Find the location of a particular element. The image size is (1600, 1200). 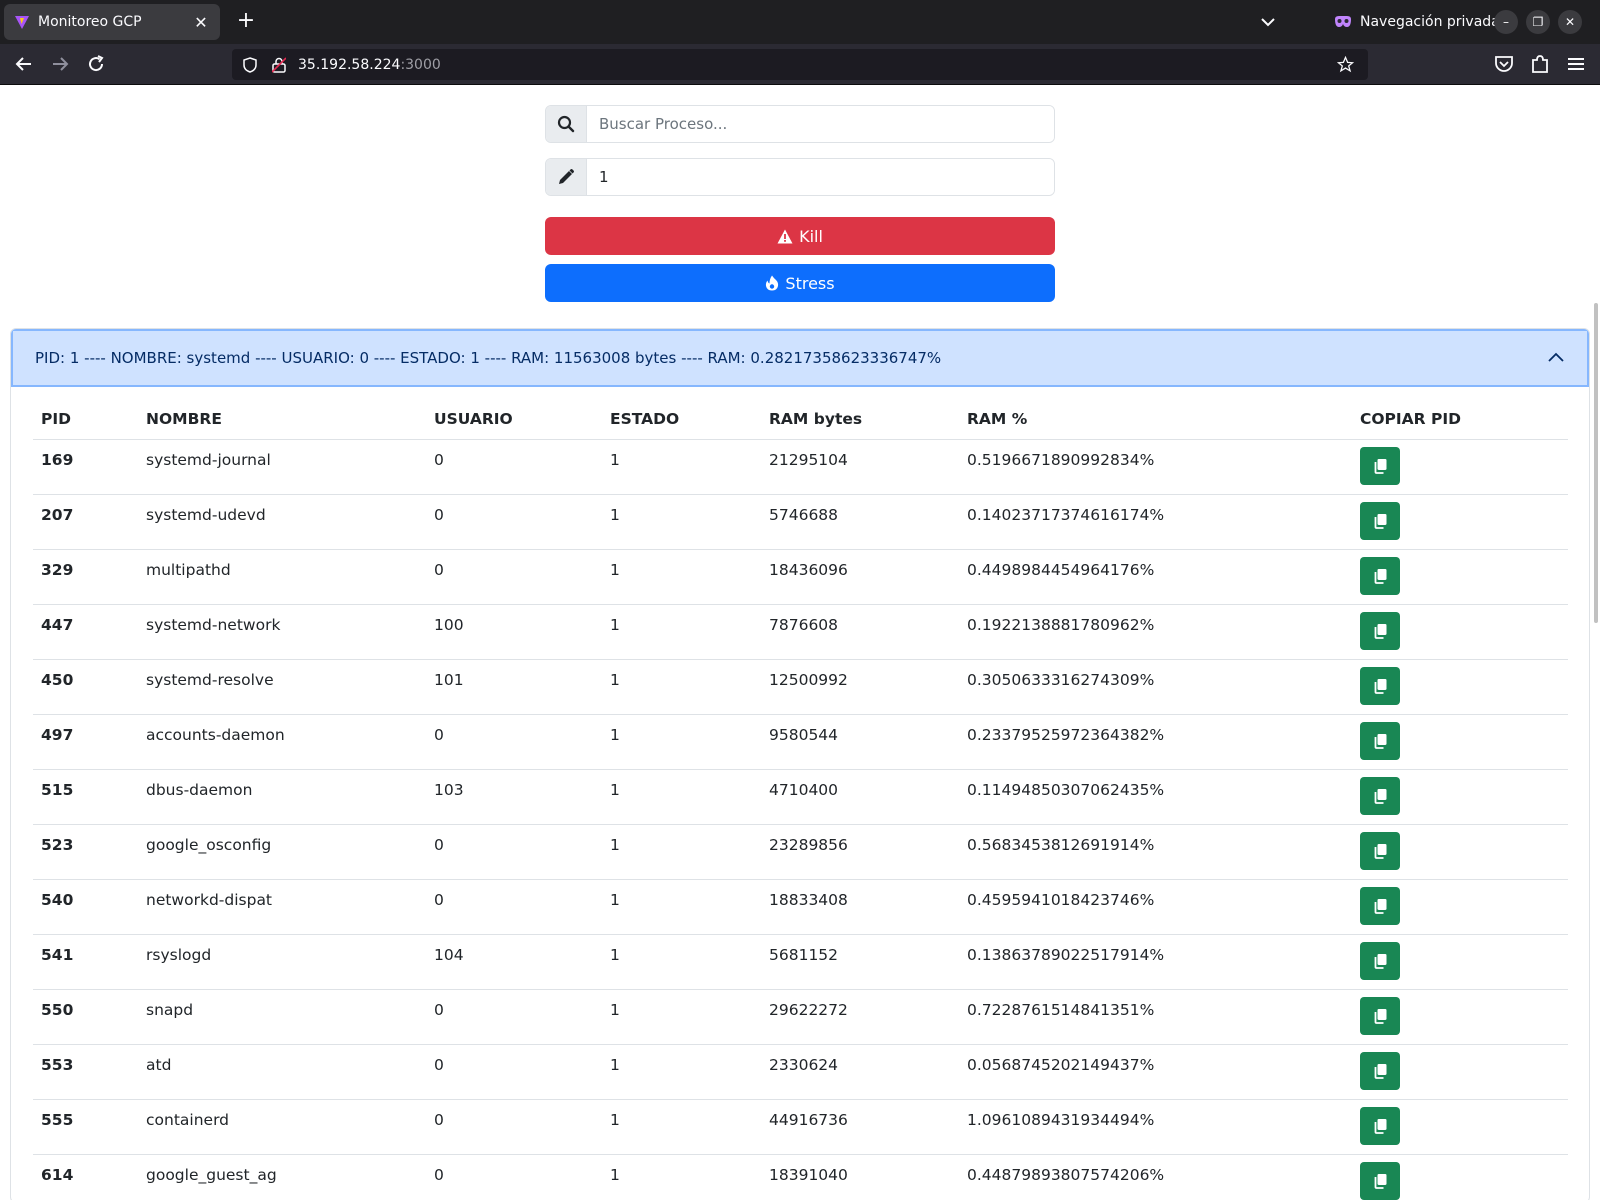

cell-name: systemd-network is located at coordinates (282, 632).